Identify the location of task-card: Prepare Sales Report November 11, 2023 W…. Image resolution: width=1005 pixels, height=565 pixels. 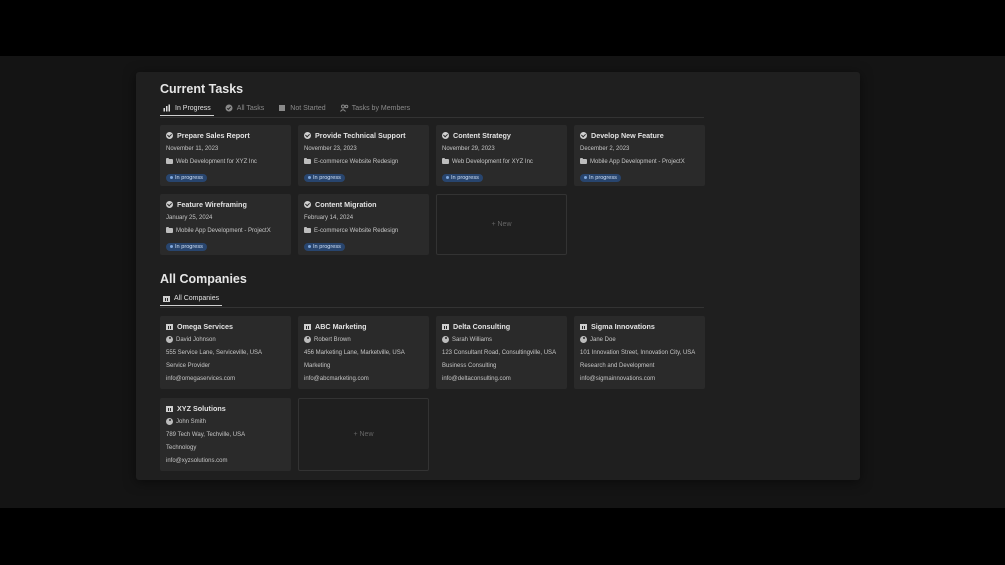
(225, 155).